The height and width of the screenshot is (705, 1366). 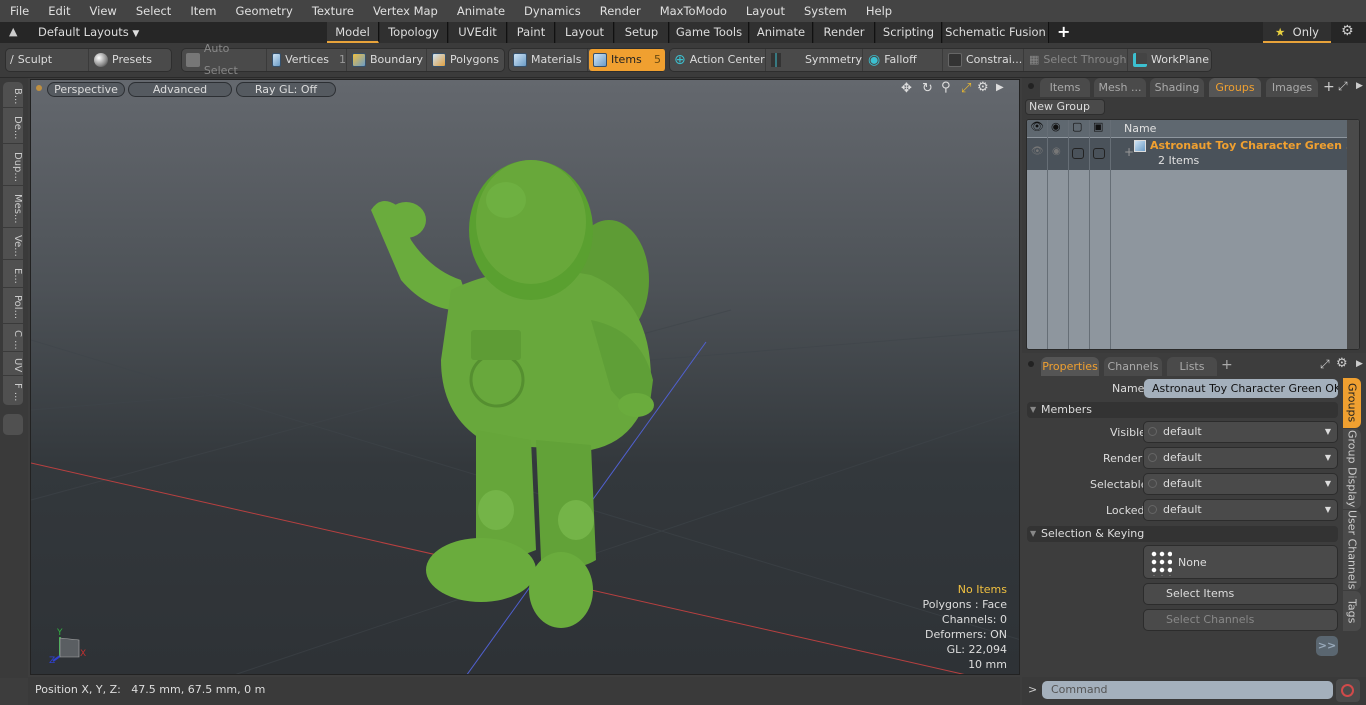 What do you see at coordinates (1098, 126) in the screenshot?
I see `lock-column-icon: ▣` at bounding box center [1098, 126].